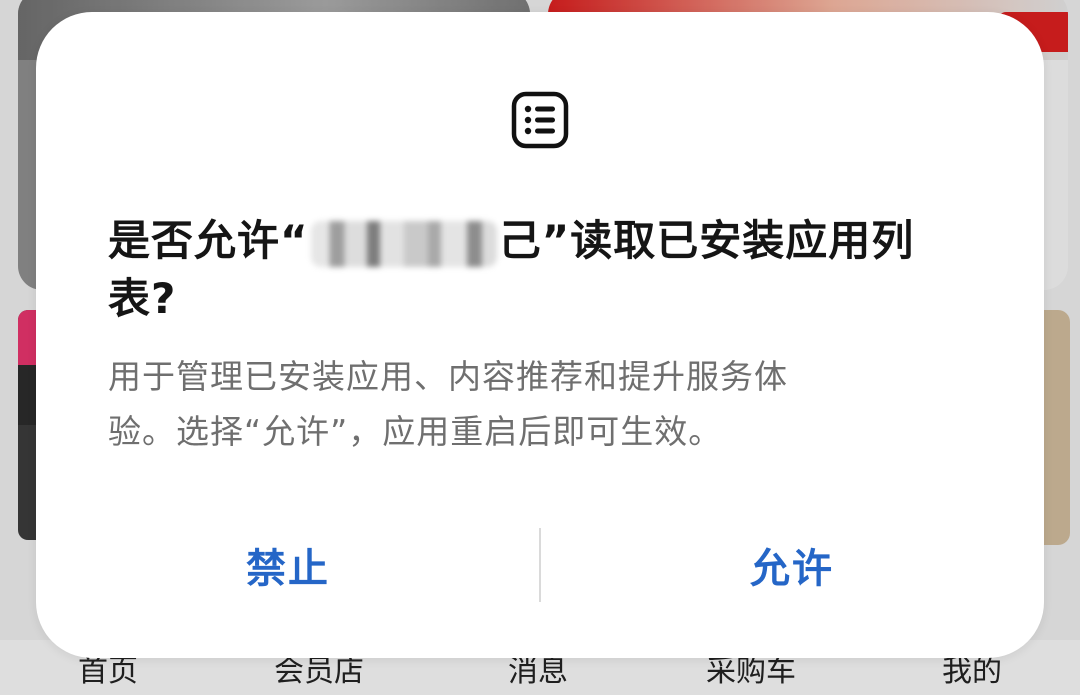 The height and width of the screenshot is (695, 1080). I want to click on dialog-button-row: 禁止 允许, so click(540, 565).